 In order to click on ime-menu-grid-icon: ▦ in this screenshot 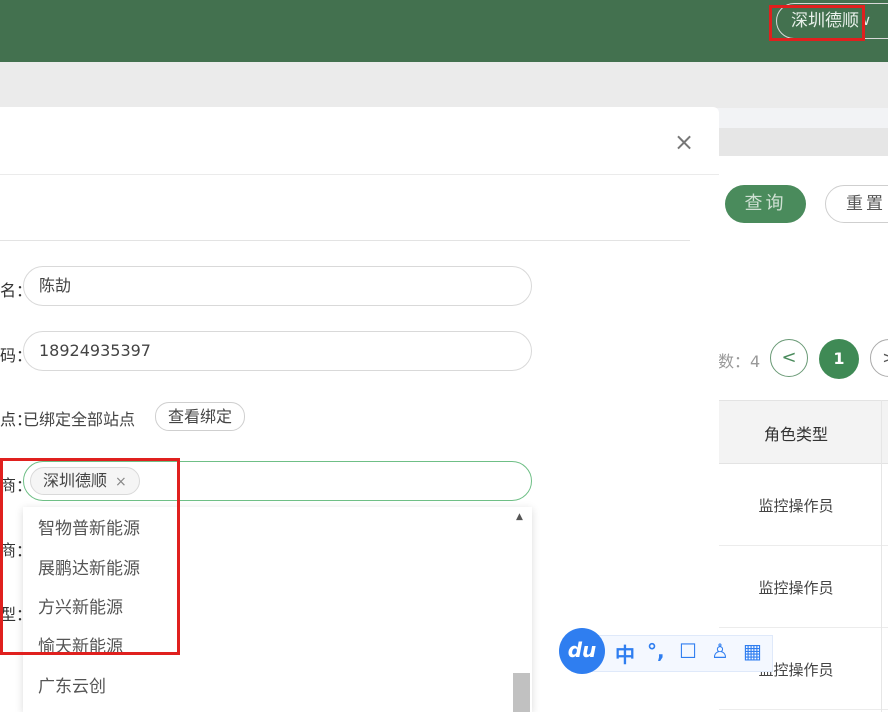, I will do `click(752, 651)`.